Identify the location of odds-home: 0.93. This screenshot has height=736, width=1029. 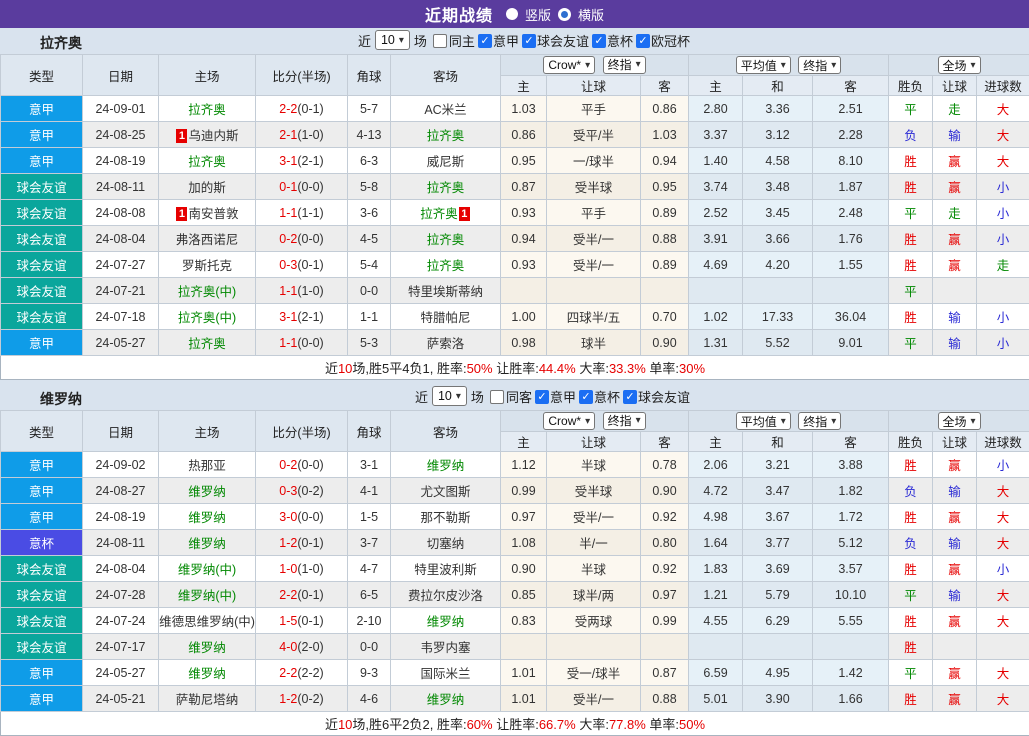
(524, 213).